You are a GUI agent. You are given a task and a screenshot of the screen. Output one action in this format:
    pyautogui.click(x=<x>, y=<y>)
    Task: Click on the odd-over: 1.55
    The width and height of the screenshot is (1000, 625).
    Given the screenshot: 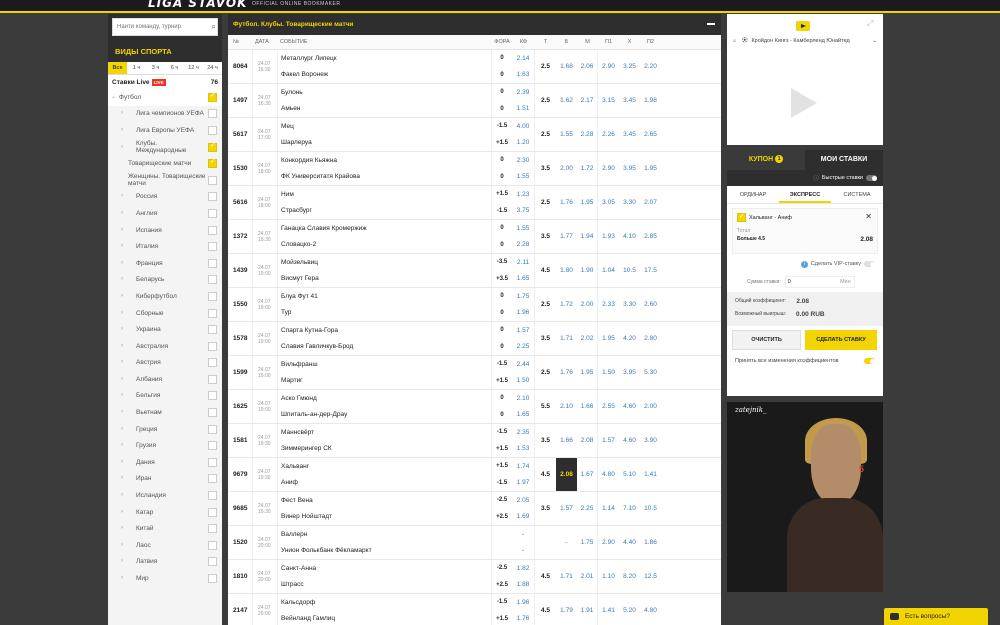 What is the action you would take?
    pyautogui.click(x=566, y=134)
    